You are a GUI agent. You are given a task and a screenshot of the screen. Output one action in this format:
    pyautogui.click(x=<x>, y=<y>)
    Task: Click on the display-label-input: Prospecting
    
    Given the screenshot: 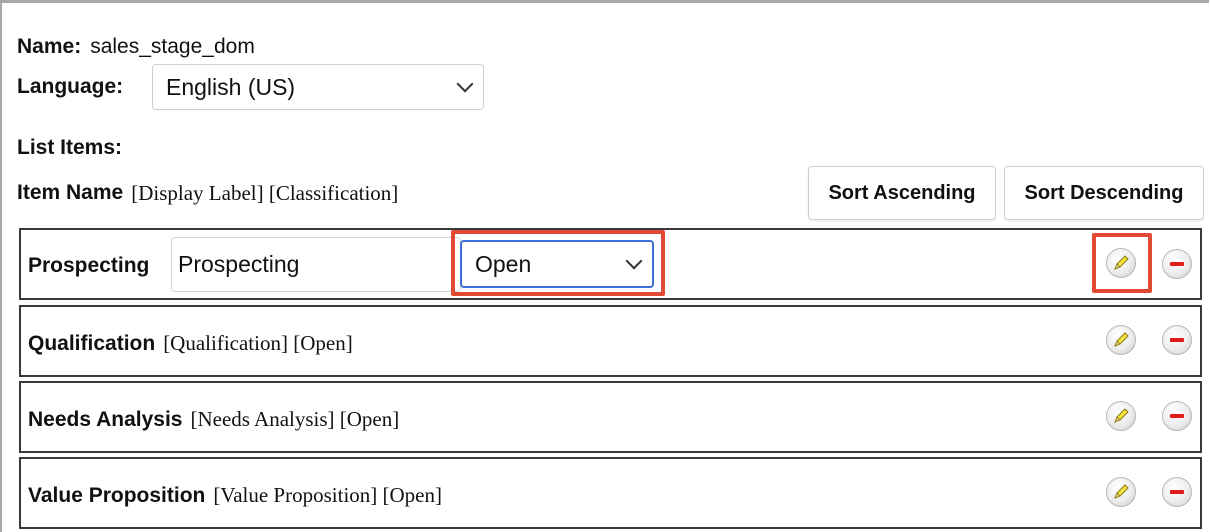 What is the action you would take?
    pyautogui.click(x=316, y=264)
    